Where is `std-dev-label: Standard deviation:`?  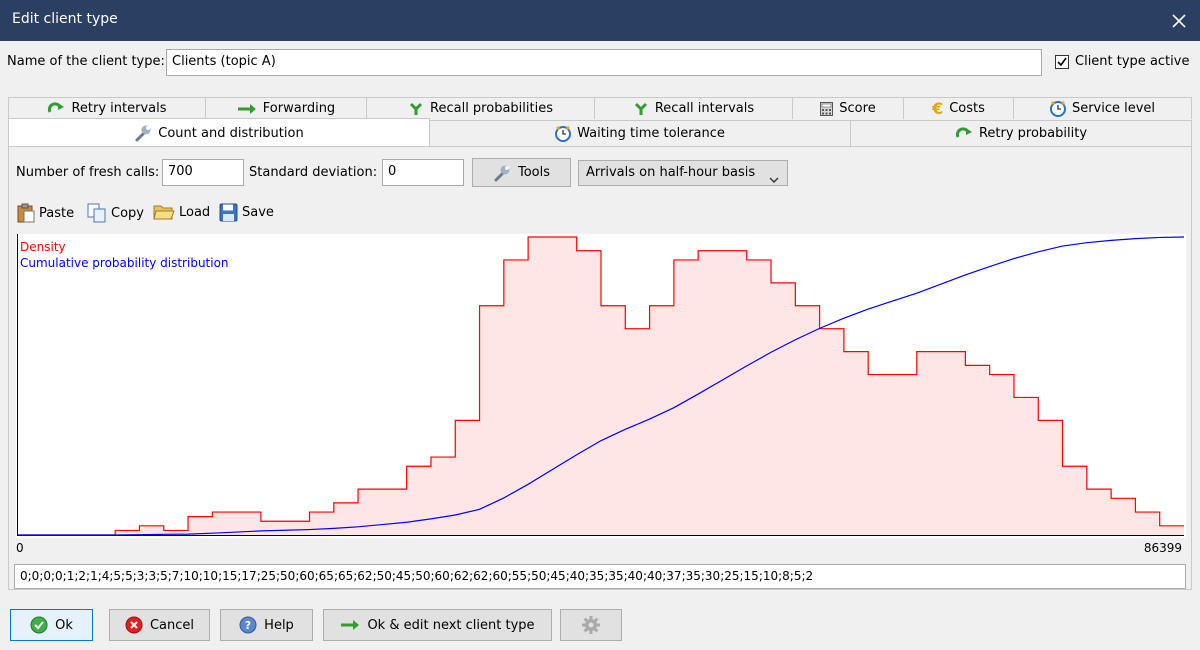 std-dev-label: Standard deviation: is located at coordinates (313, 172).